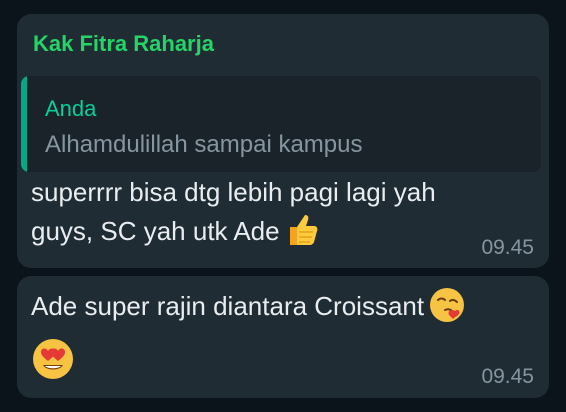  I want to click on heart-eyes-icon, so click(53, 359).